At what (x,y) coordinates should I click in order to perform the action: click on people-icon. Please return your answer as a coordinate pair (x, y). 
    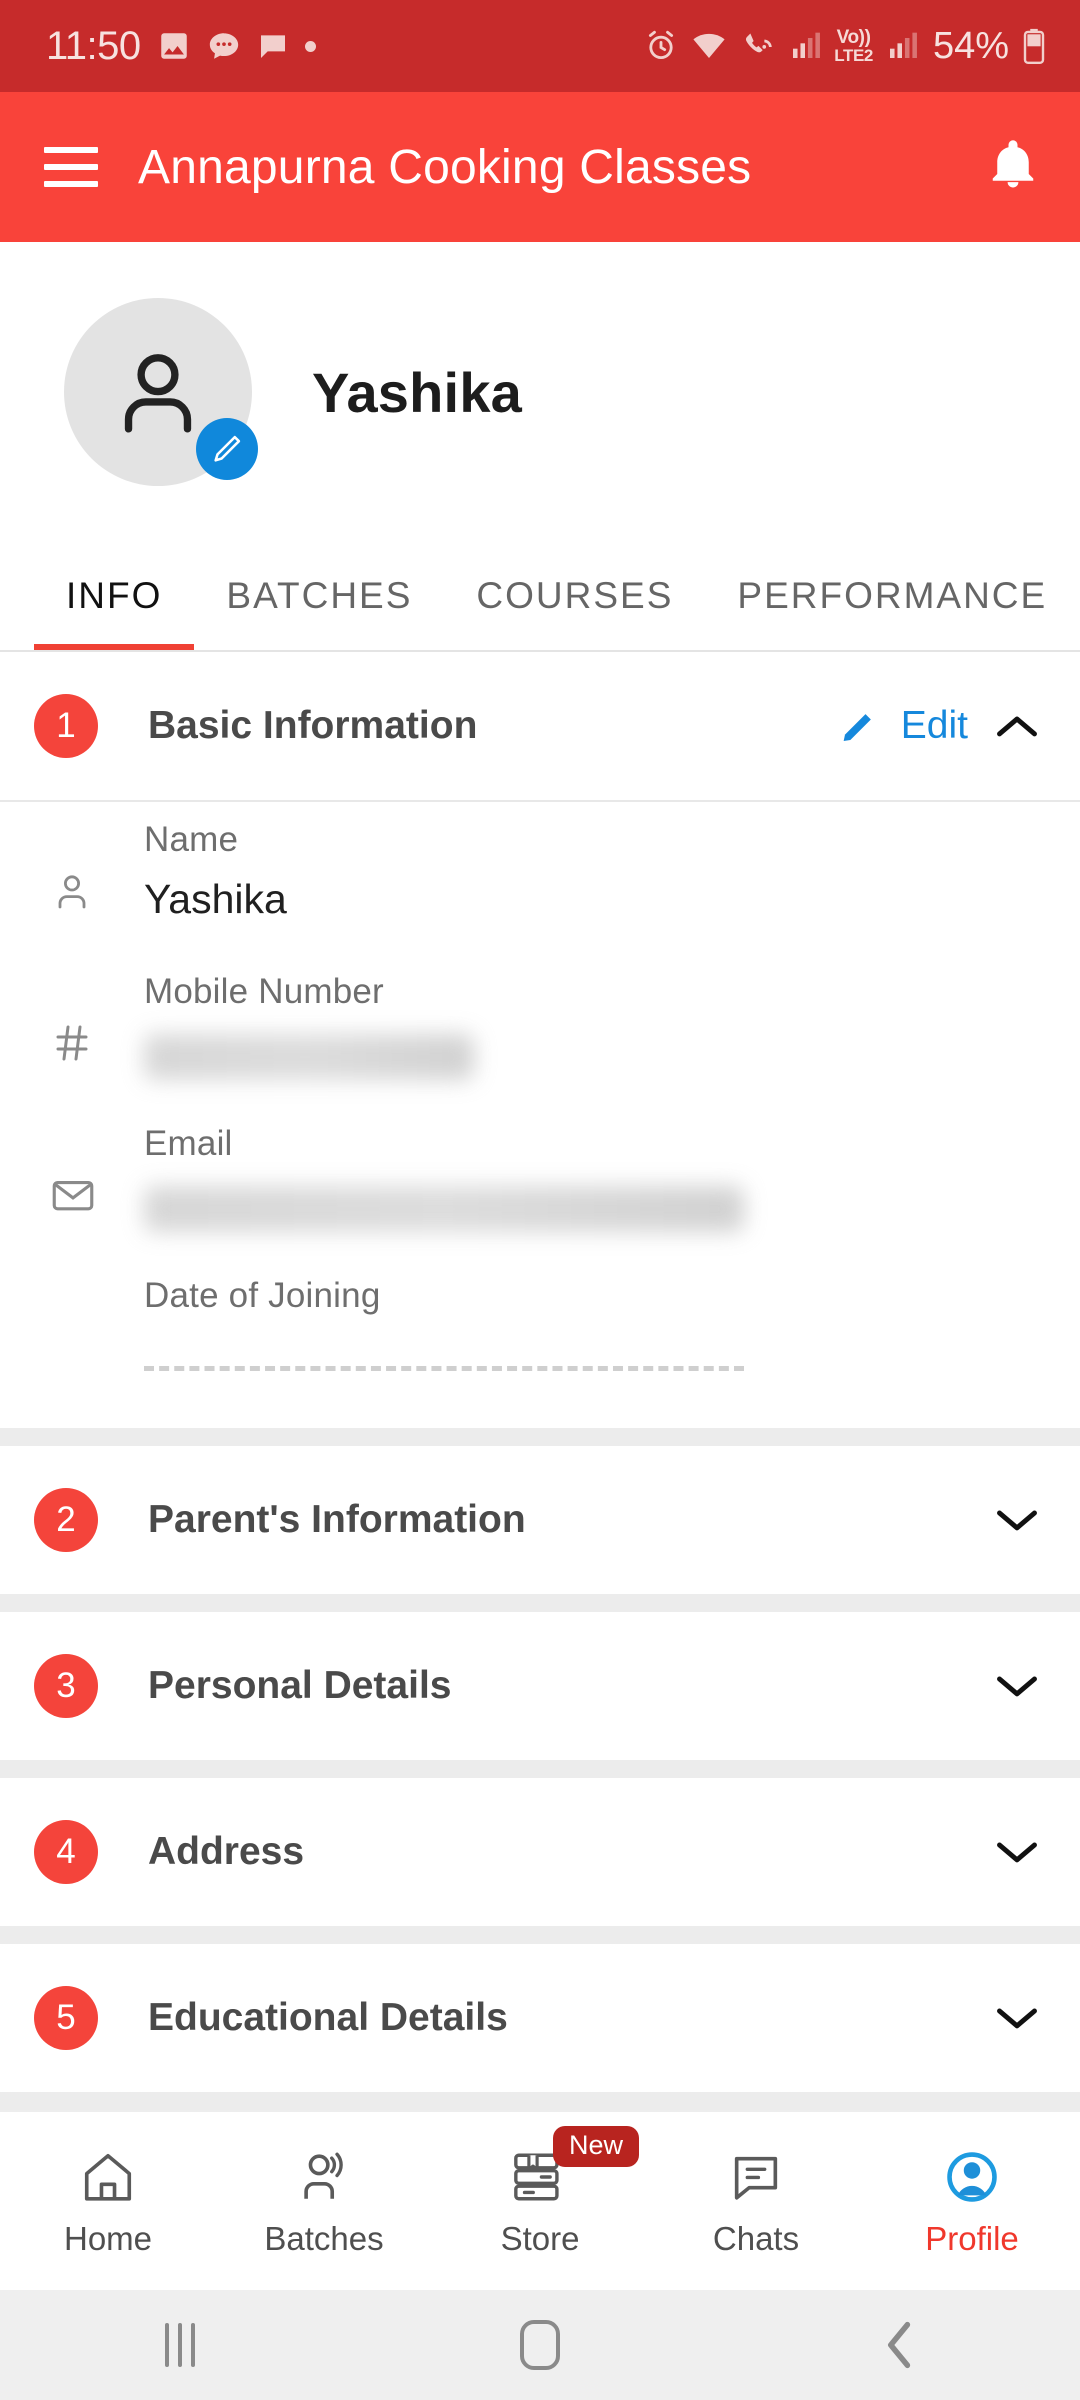
    Looking at the image, I should click on (324, 2175).